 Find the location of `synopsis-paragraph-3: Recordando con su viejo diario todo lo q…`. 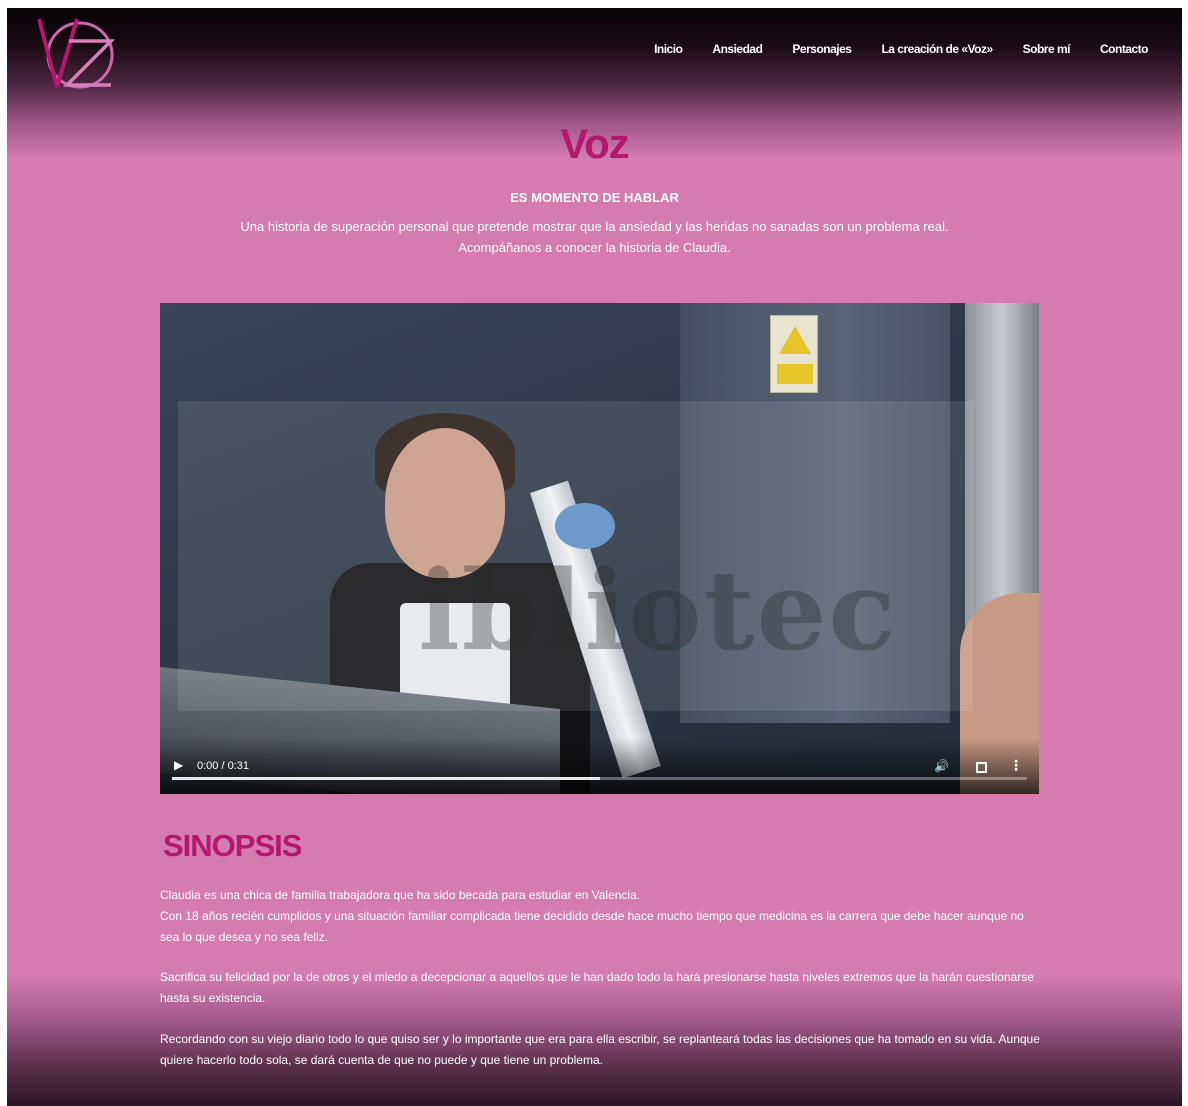

synopsis-paragraph-3: Recordando con su viejo diario todo lo q… is located at coordinates (600, 1049).